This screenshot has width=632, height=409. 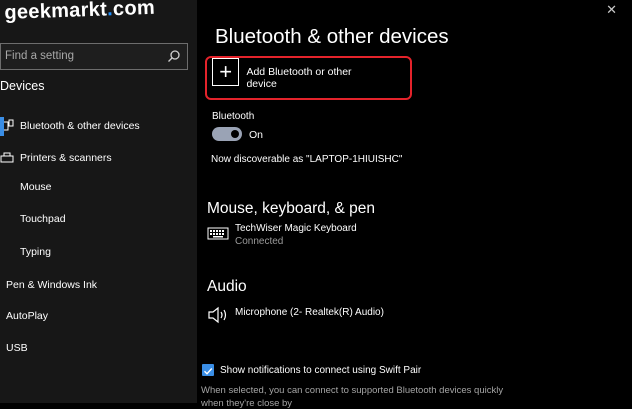 What do you see at coordinates (233, 116) in the screenshot?
I see `bluetooth-label: Bluetooth` at bounding box center [233, 116].